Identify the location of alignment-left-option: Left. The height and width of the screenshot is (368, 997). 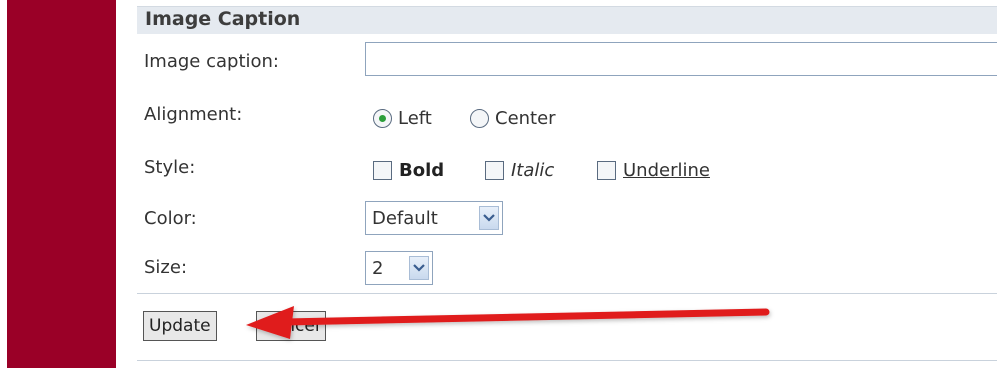
(402, 118).